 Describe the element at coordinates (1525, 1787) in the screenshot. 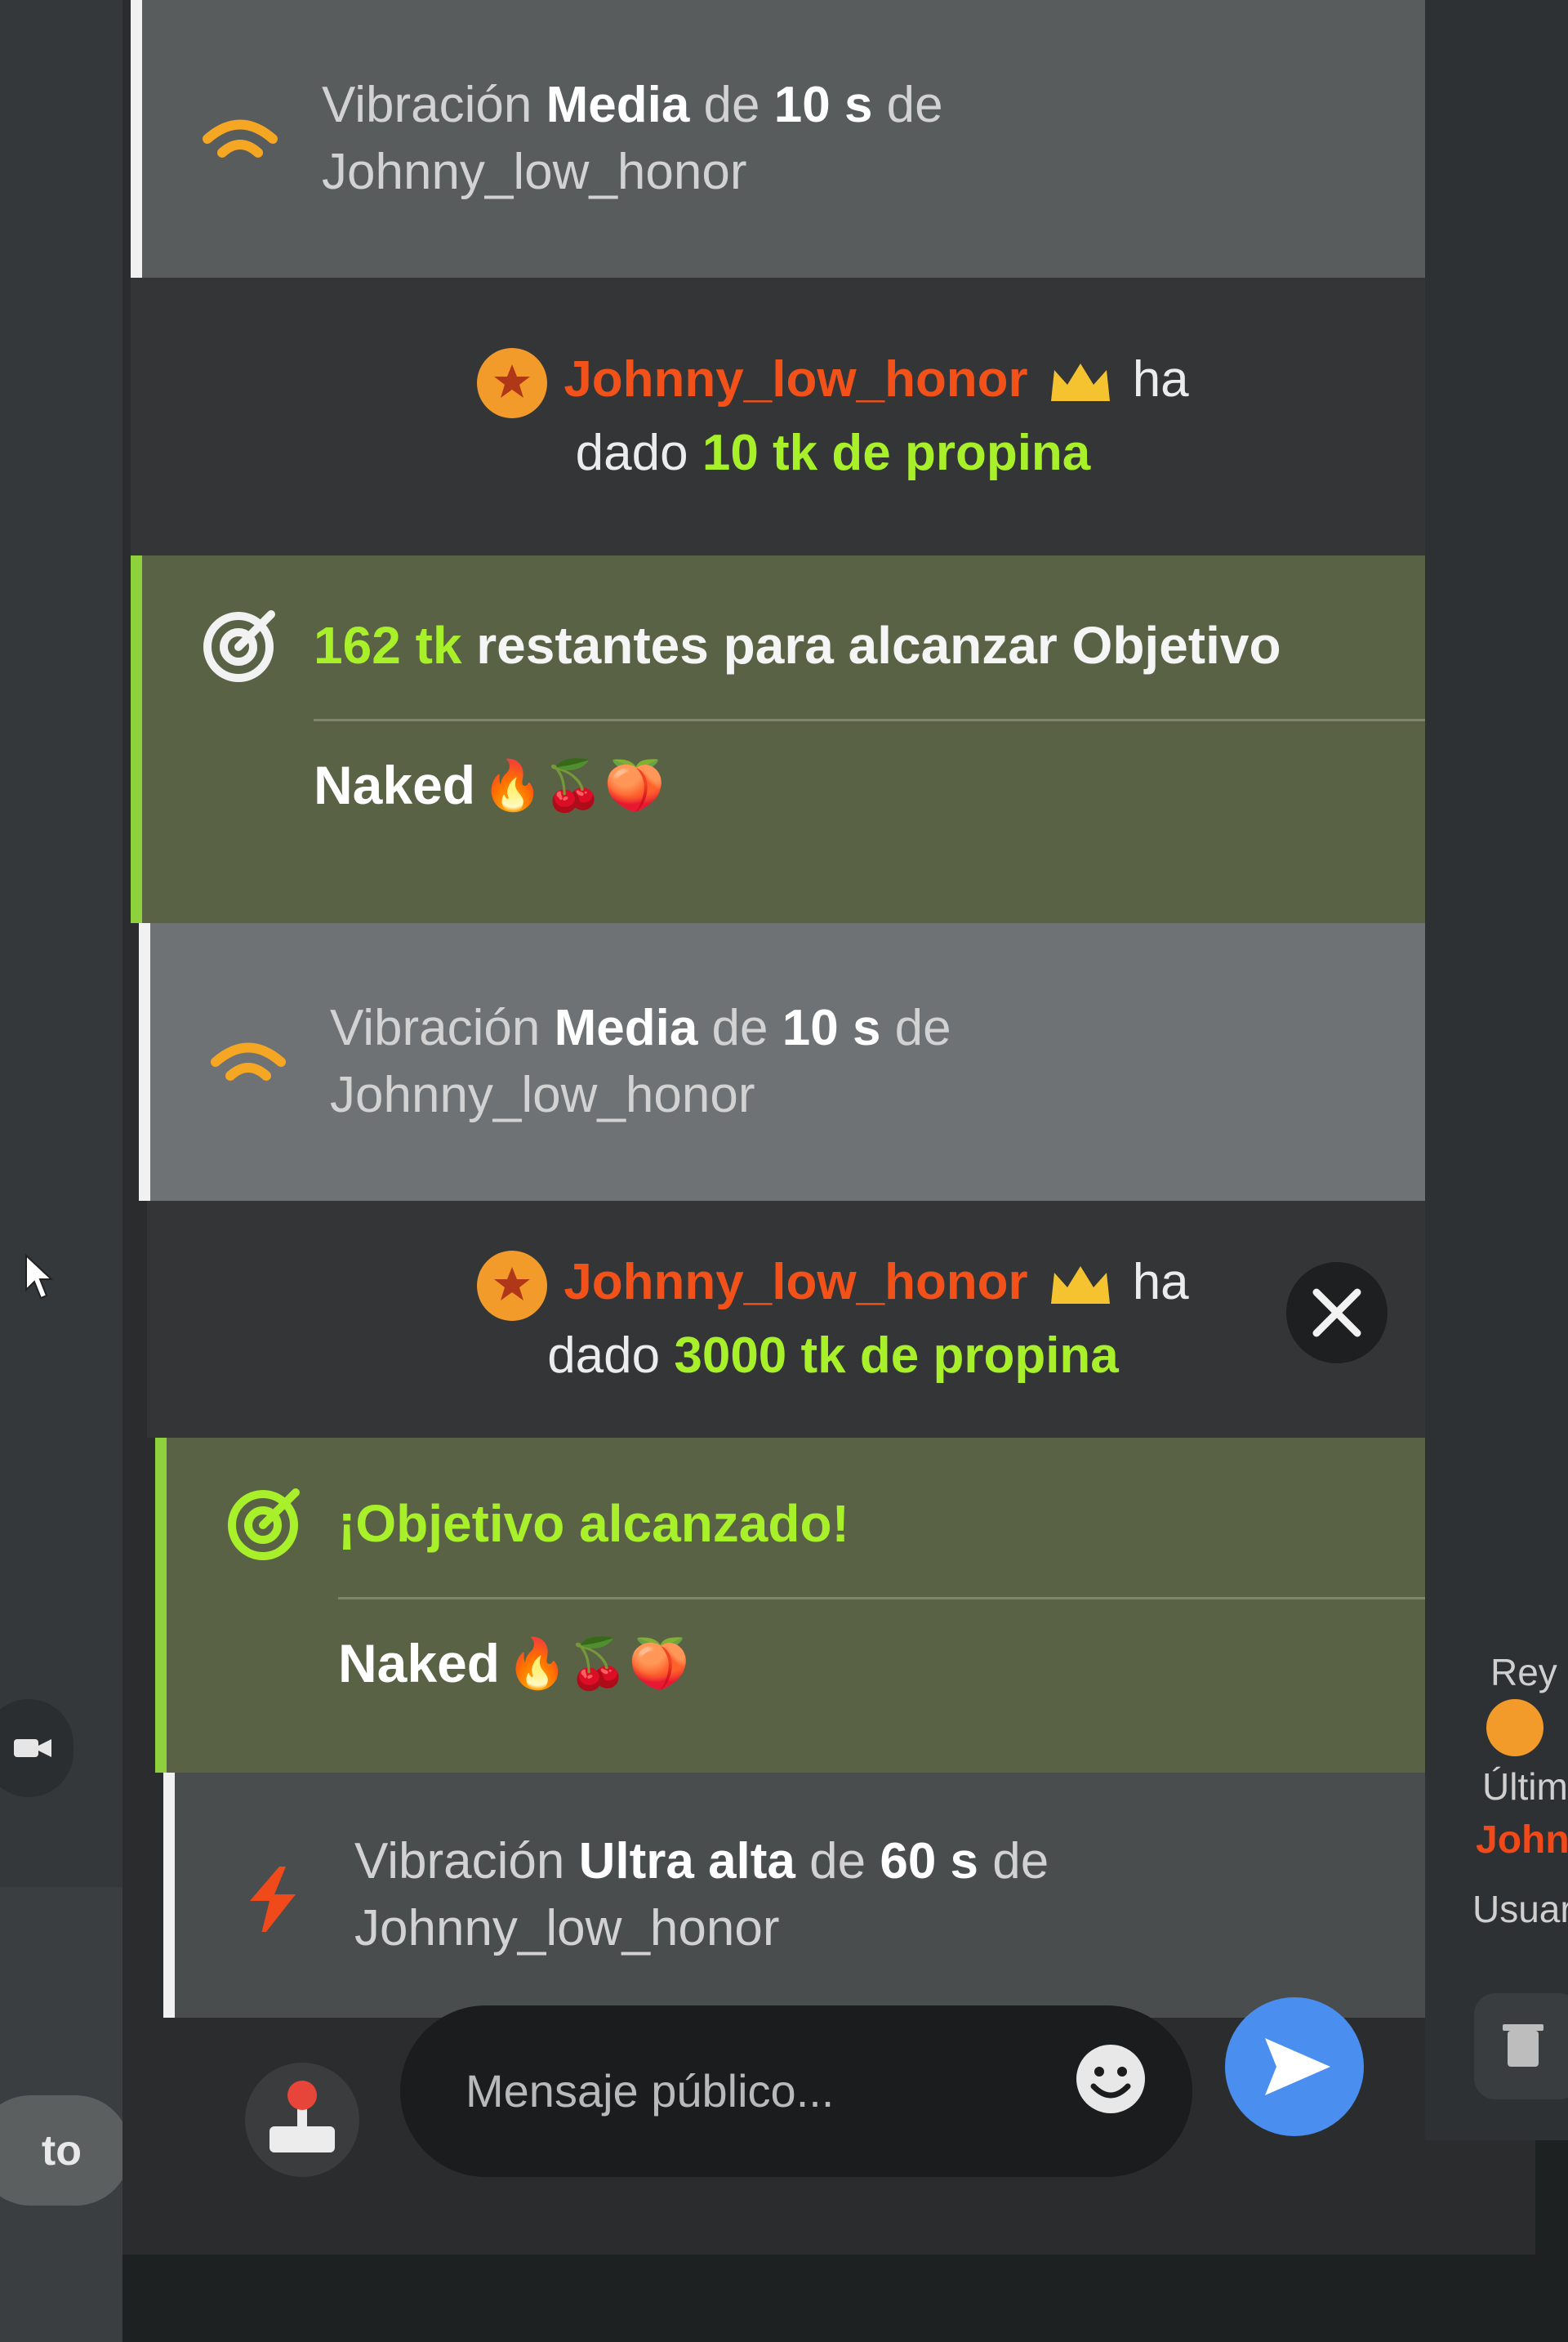

I see `last-tipper-label: Últim` at that location.